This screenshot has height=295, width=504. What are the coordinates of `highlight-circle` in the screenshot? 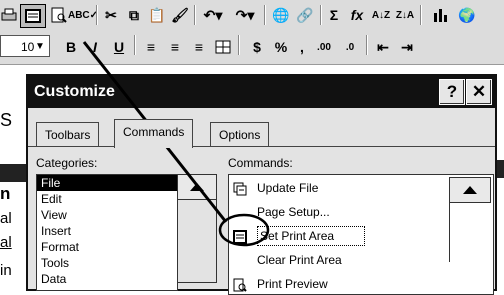 It's located at (244, 230).